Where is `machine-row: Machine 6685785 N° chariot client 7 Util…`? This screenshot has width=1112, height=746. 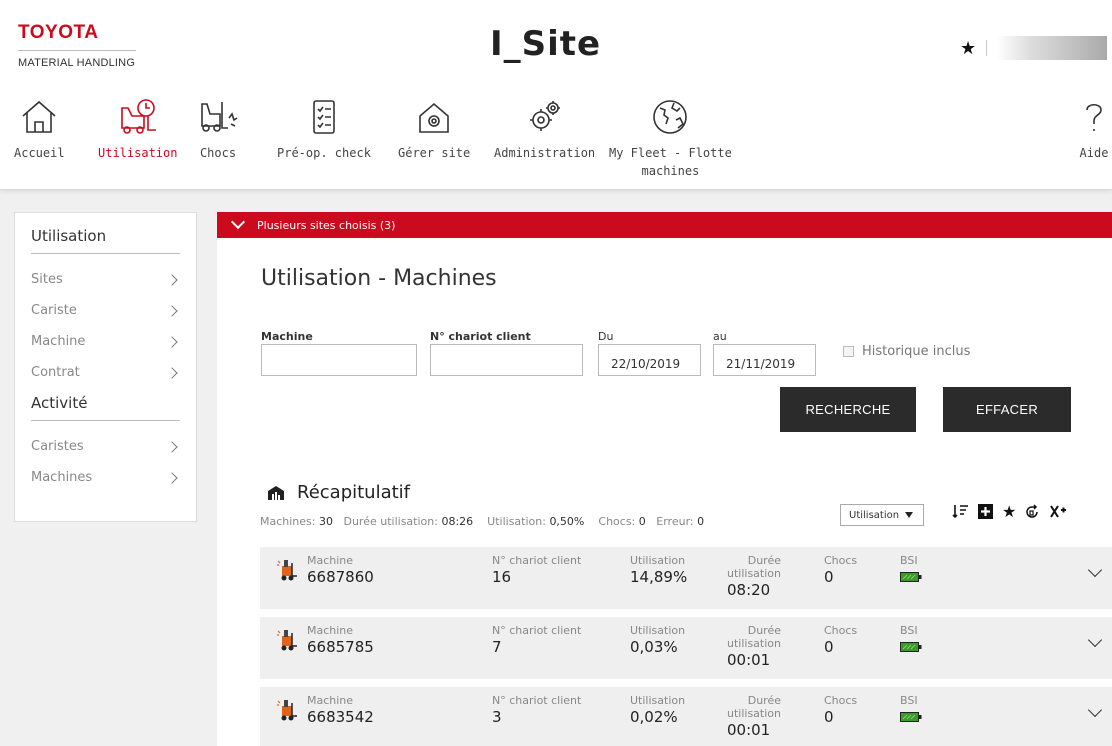
machine-row: Machine 6685785 N° chariot client 7 Util… is located at coordinates (686, 648).